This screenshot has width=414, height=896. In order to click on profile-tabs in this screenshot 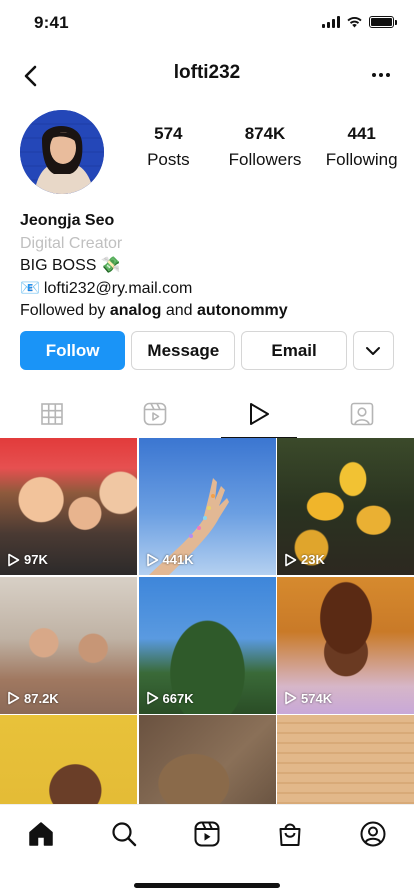, I will do `click(207, 414)`.